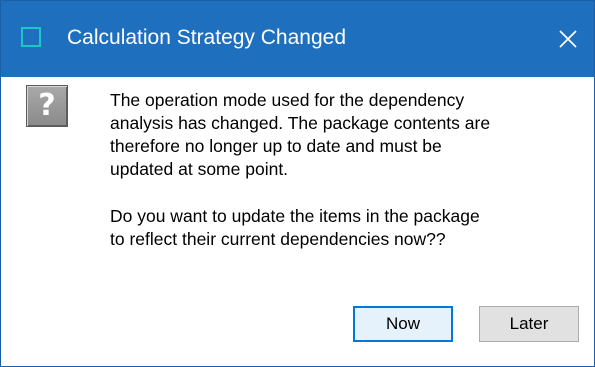 The height and width of the screenshot is (367, 595). What do you see at coordinates (47, 106) in the screenshot?
I see `question-icon: ?` at bounding box center [47, 106].